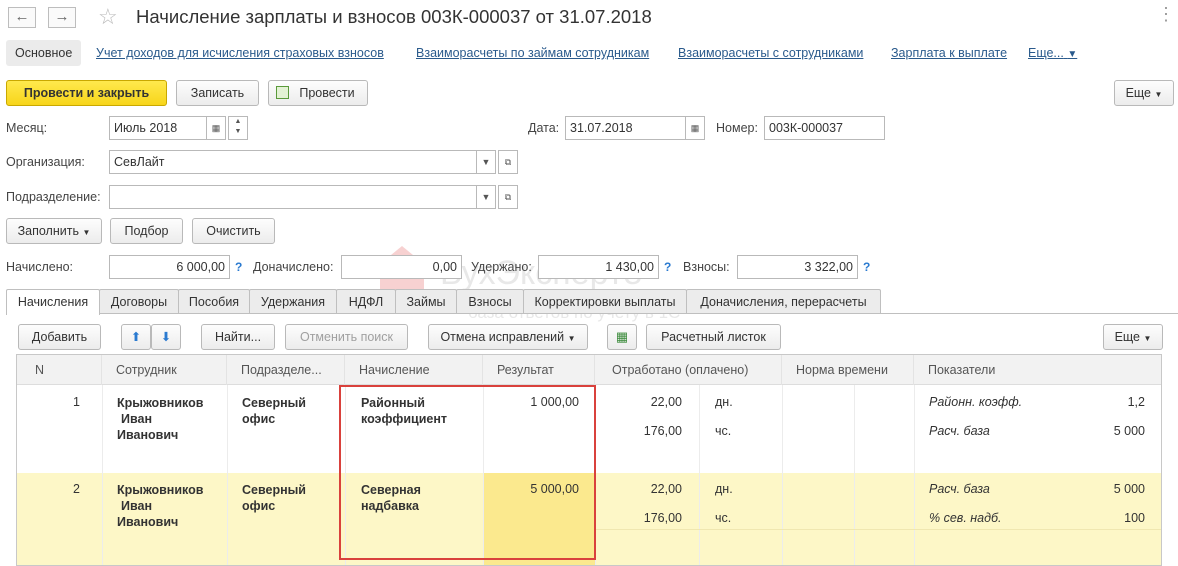 This screenshot has width=1178, height=566. Describe the element at coordinates (502, 337) in the screenshot. I see `cancel-fixes-label: Отмена исправлений` at that location.